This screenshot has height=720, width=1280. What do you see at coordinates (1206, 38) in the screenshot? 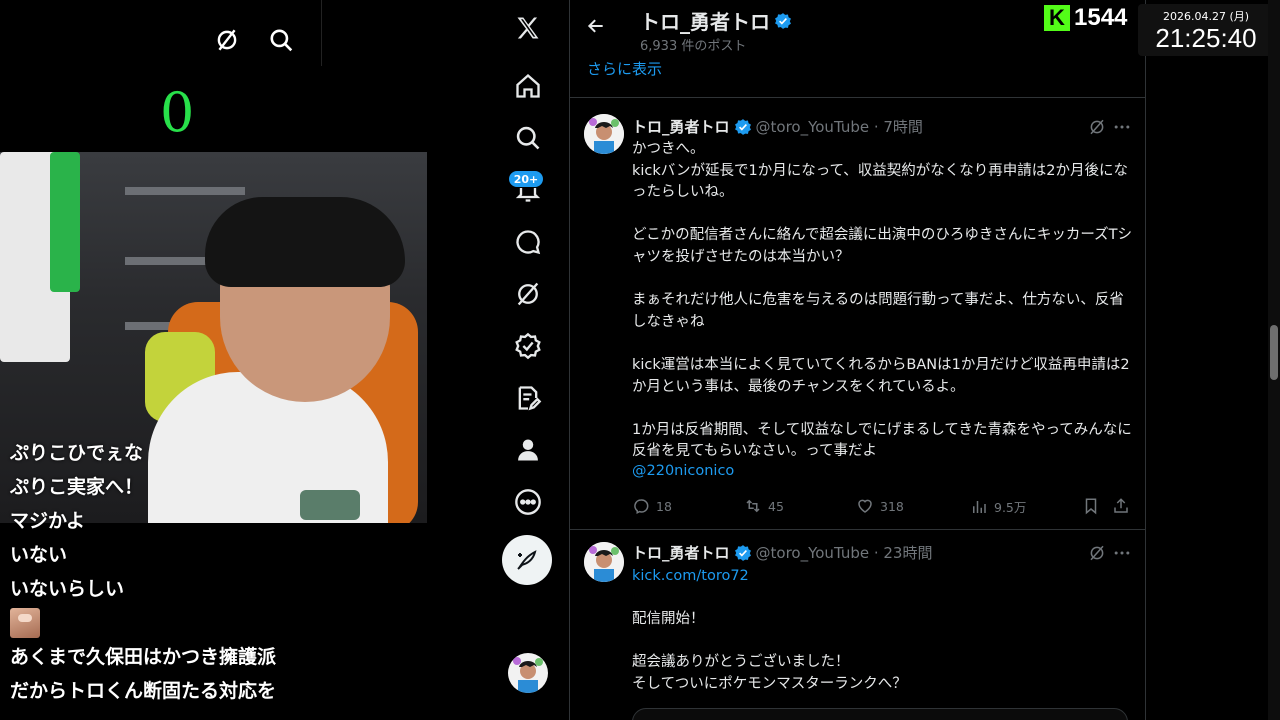
I see `clock-time: 21:25:40` at bounding box center [1206, 38].